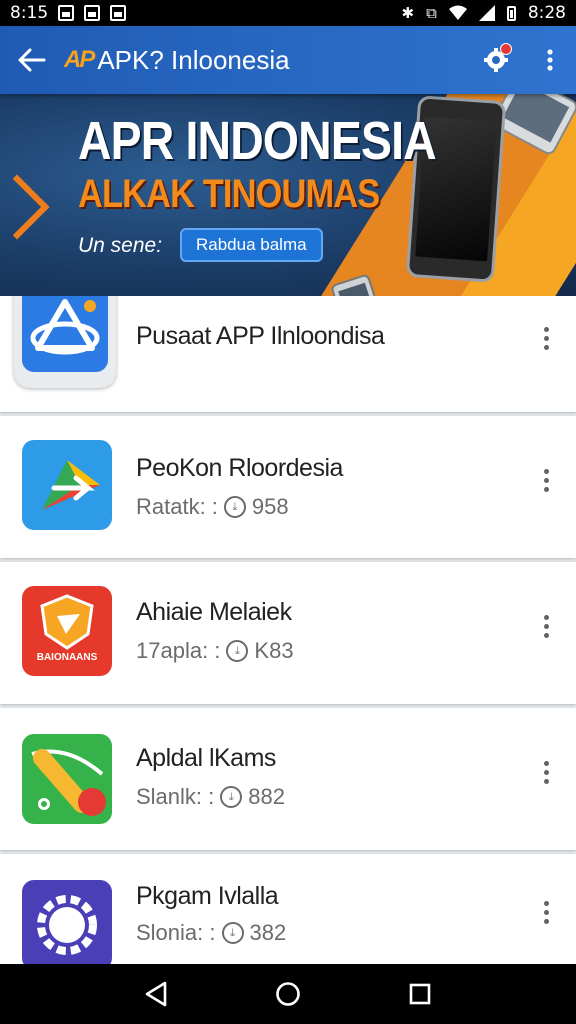 This screenshot has height=1024, width=576. What do you see at coordinates (25, 207) in the screenshot?
I see `banner-chevron-icon` at bounding box center [25, 207].